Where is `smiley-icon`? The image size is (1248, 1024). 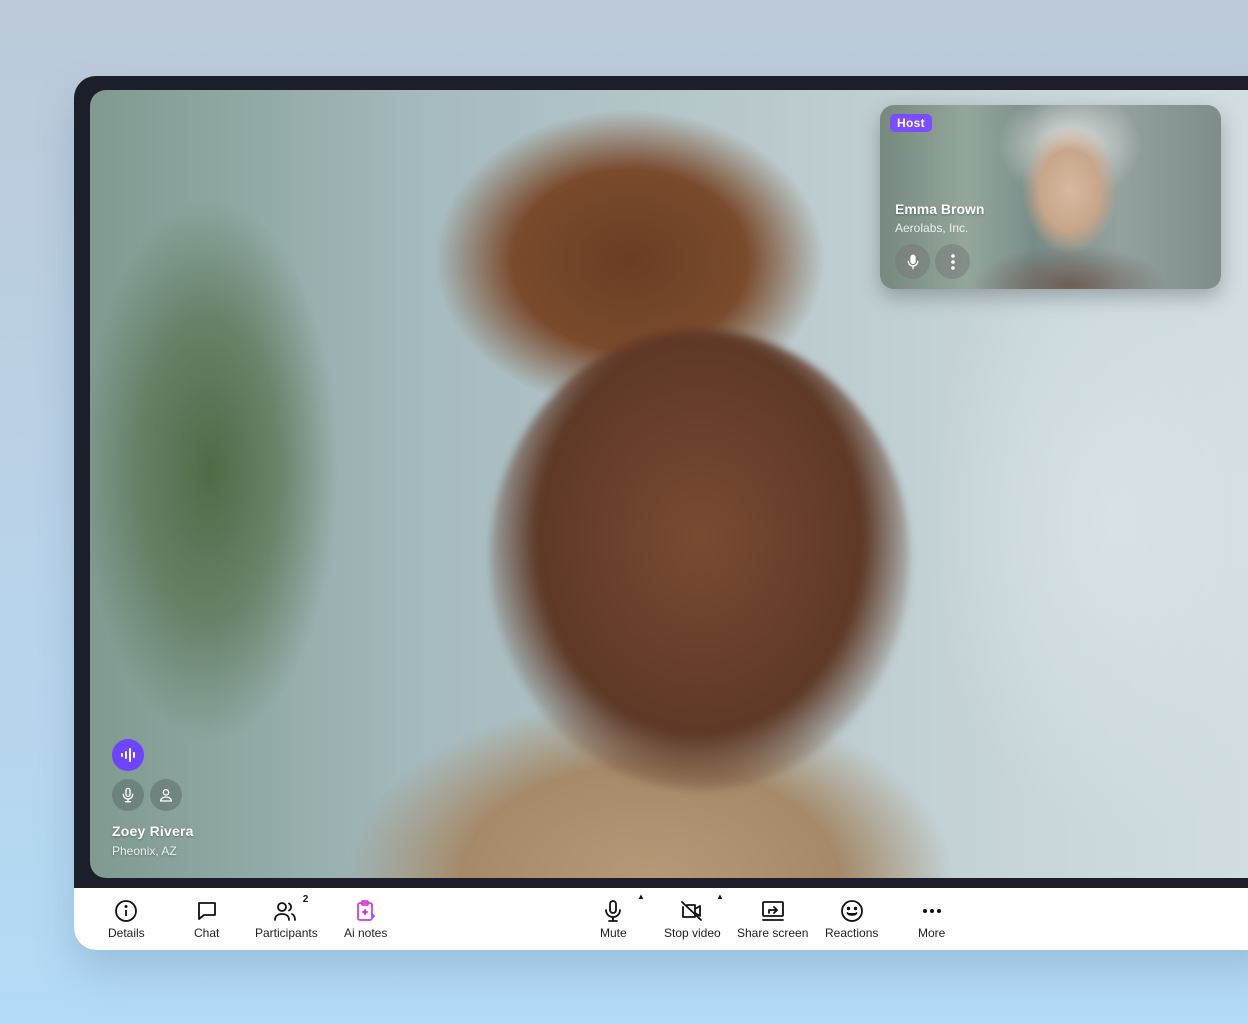 smiley-icon is located at coordinates (852, 911).